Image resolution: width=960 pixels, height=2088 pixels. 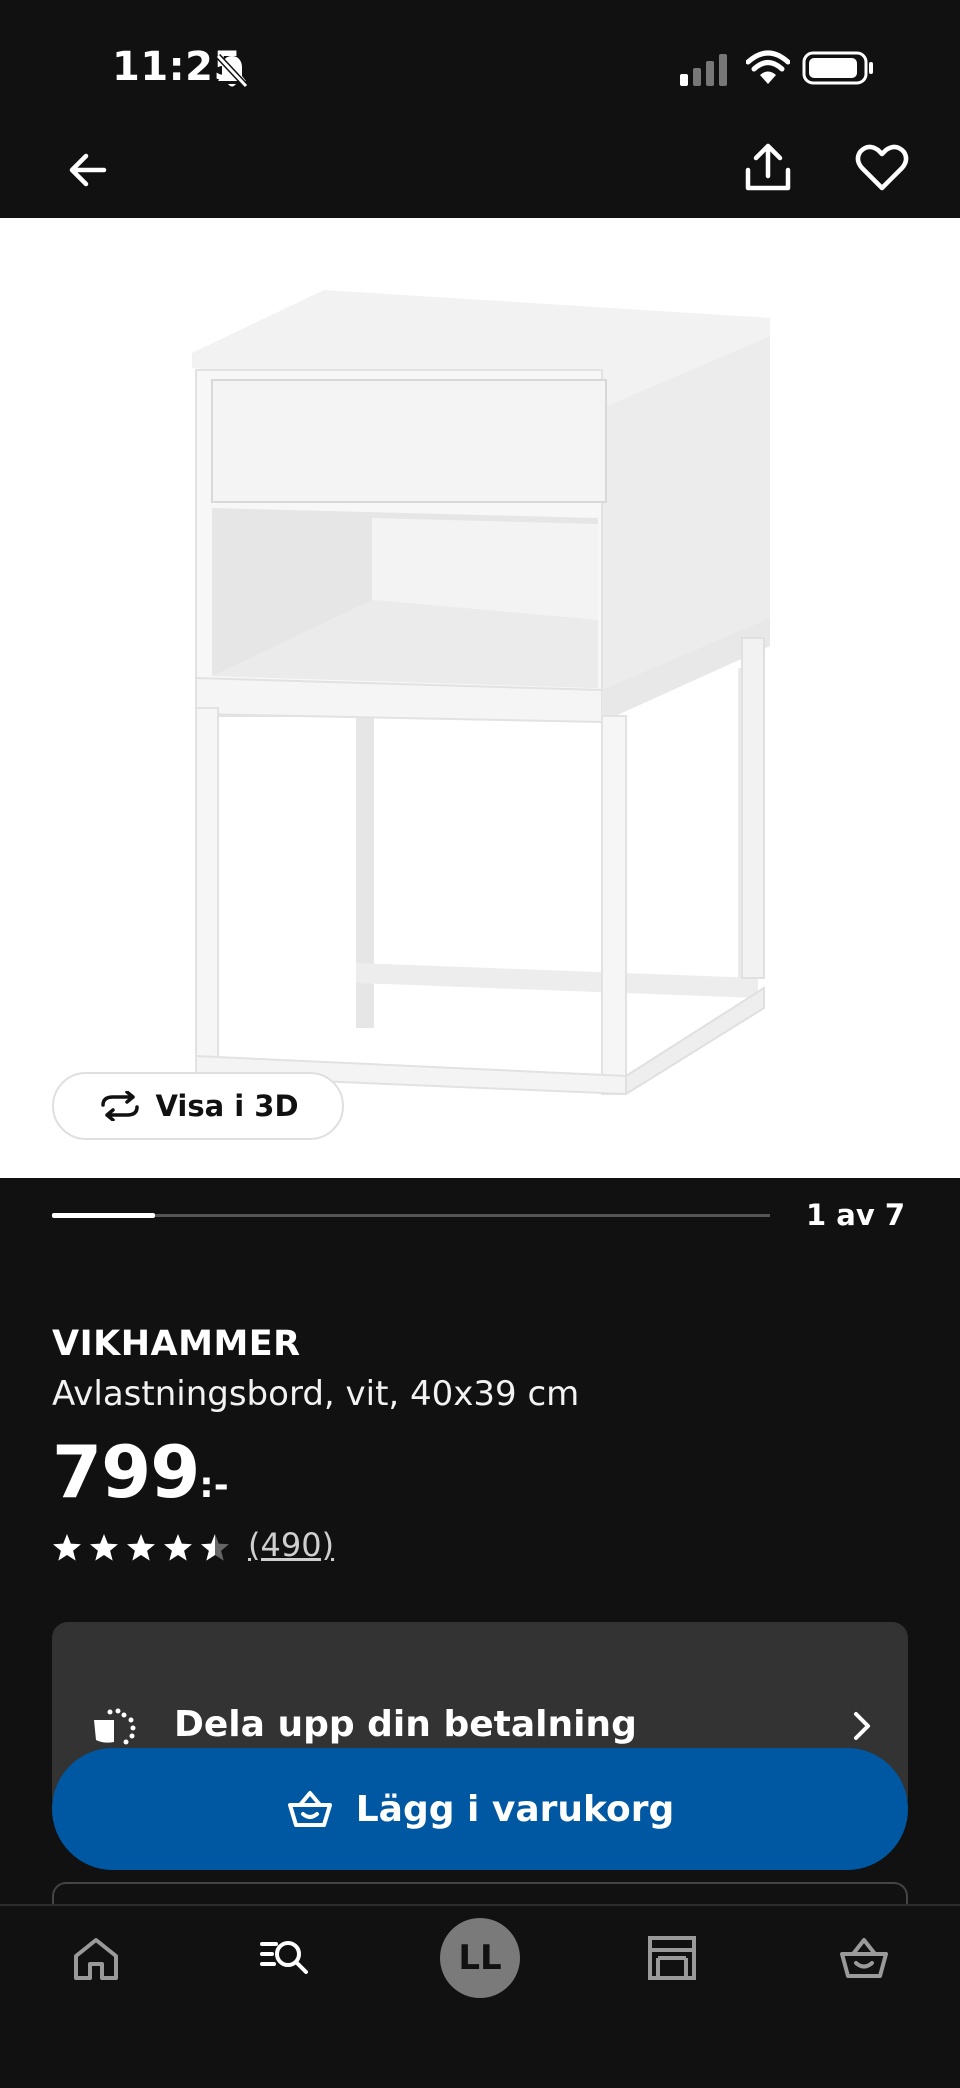 I want to click on split-payment-icon, so click(x=115, y=1726).